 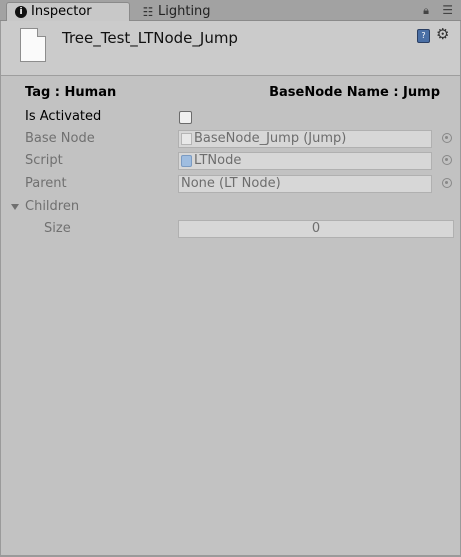 I want to click on script-label: Script, so click(x=44, y=160).